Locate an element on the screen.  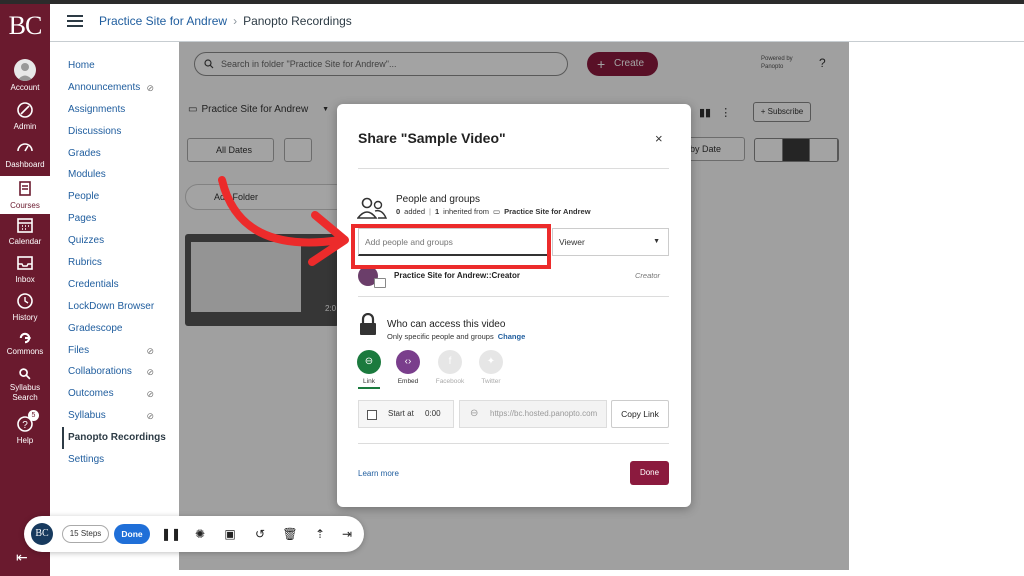
annotation-highlight-box is located at coordinates (451, 246).